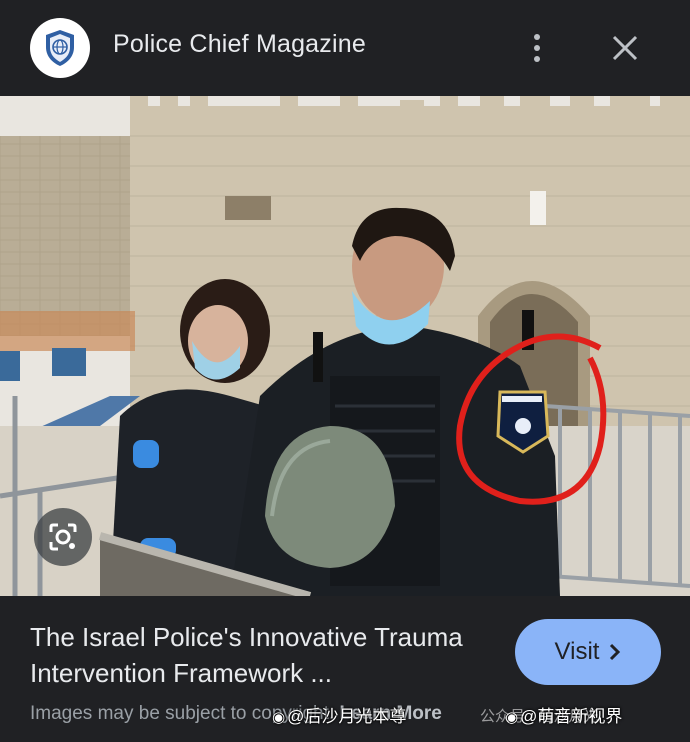  I want to click on viewer-header: Police Chief Magazine, so click(345, 48).